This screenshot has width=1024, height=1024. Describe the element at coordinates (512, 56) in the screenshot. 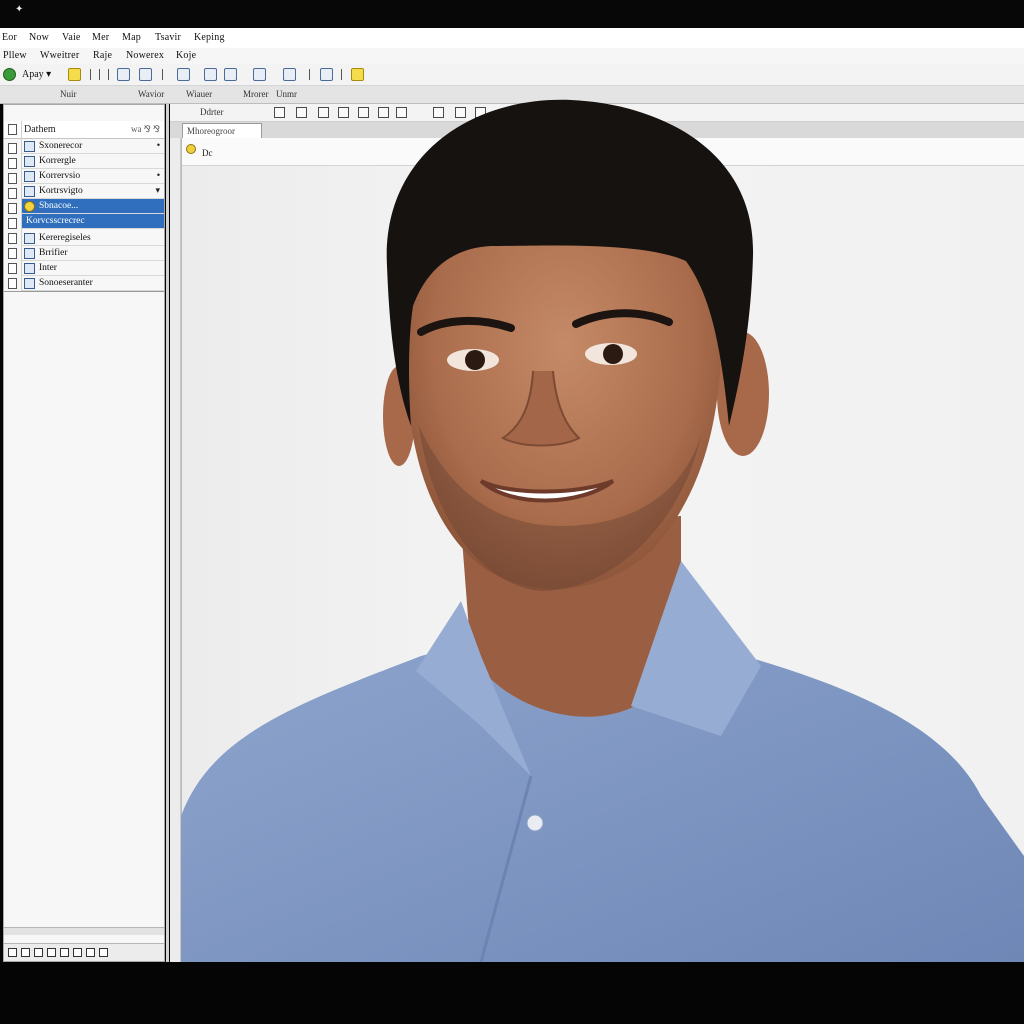

I see `secondary-menu-bar: Pllew Wweitrer Raje Nowerex Koje` at that location.